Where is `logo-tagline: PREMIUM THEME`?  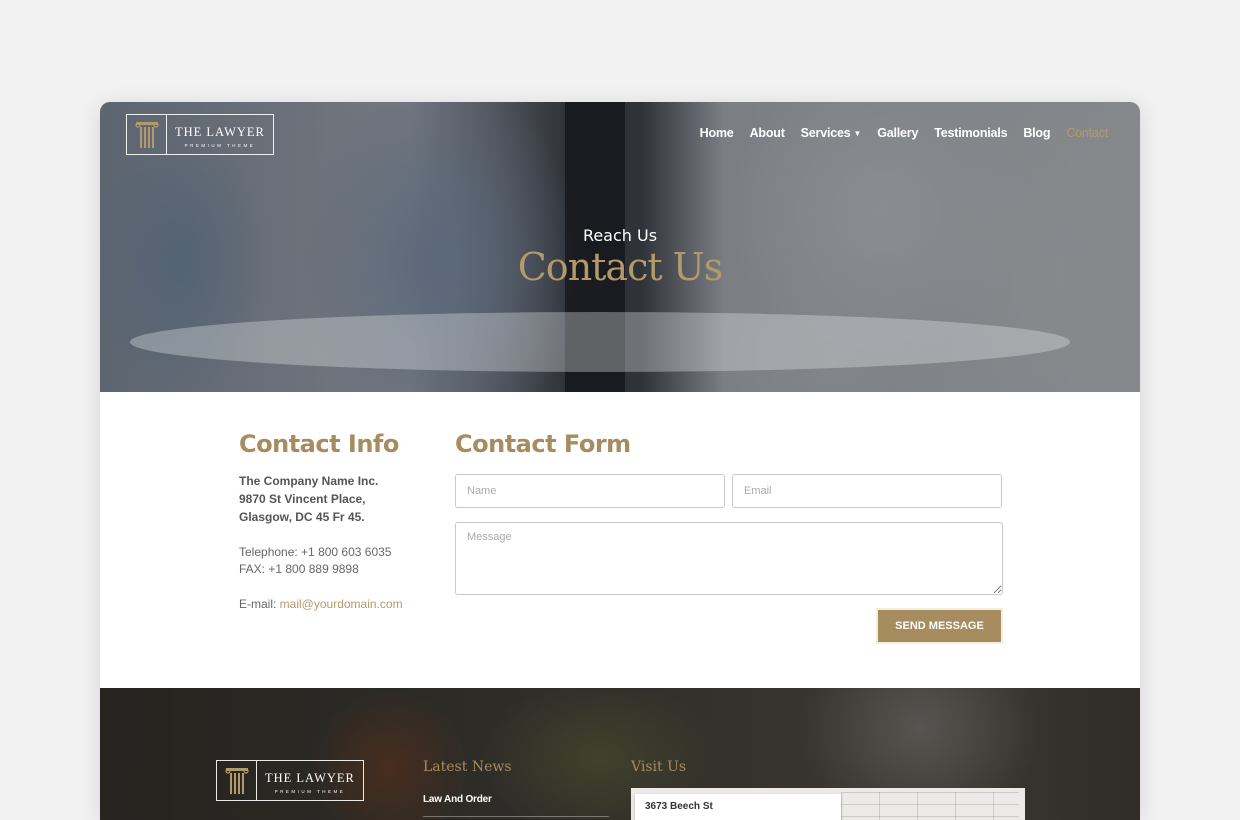 logo-tagline: PREMIUM THEME is located at coordinates (220, 145).